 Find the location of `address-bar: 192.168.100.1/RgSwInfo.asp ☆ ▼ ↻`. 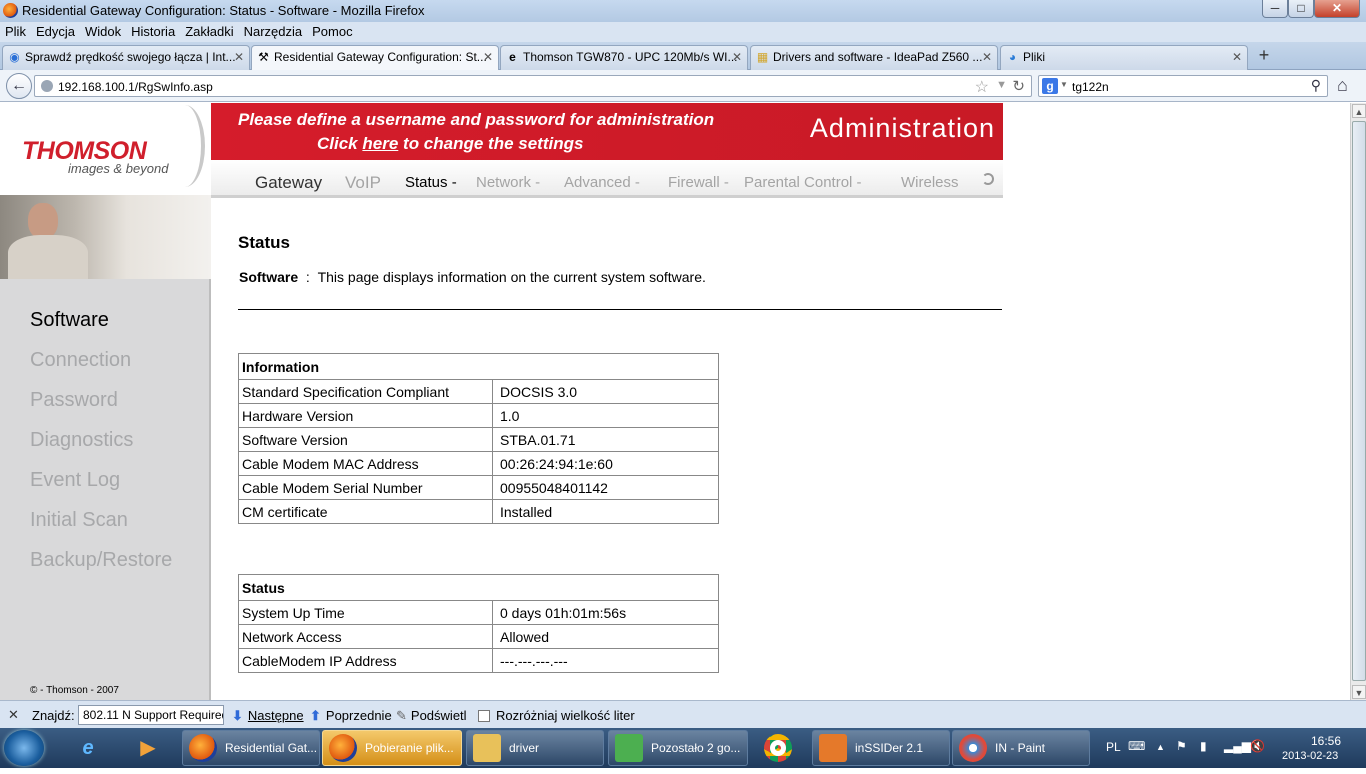

address-bar: 192.168.100.1/RgSwInfo.asp ☆ ▼ ↻ is located at coordinates (533, 86).